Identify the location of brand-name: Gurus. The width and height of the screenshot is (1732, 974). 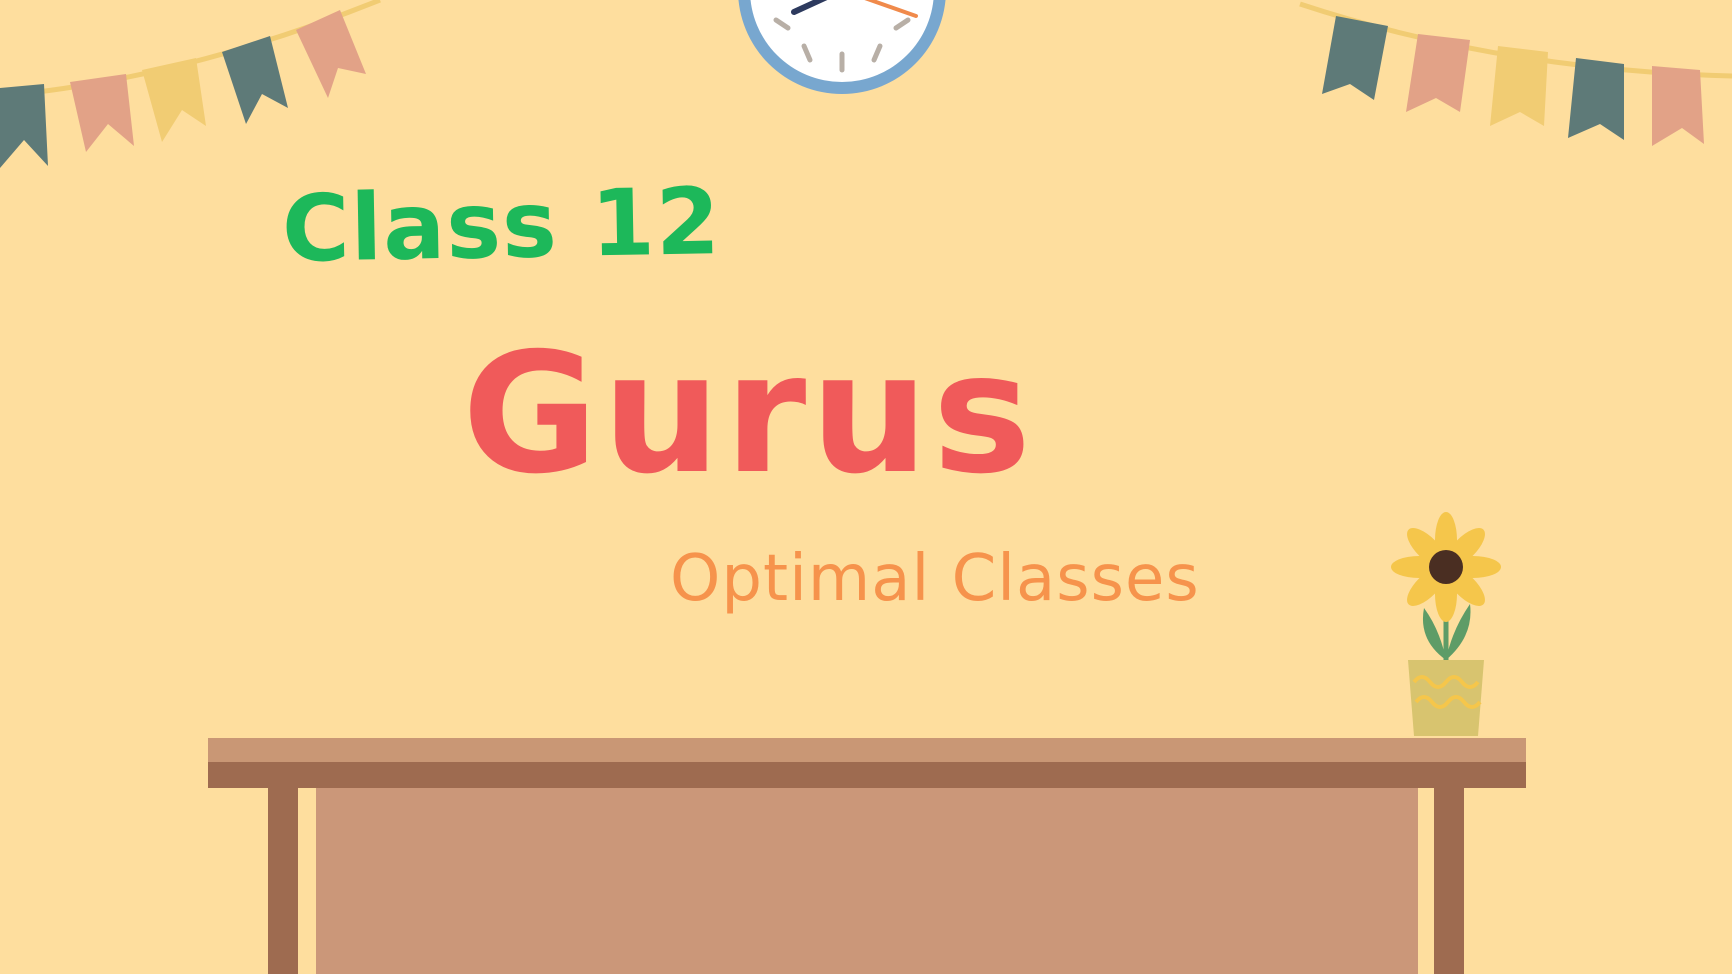
(749, 414).